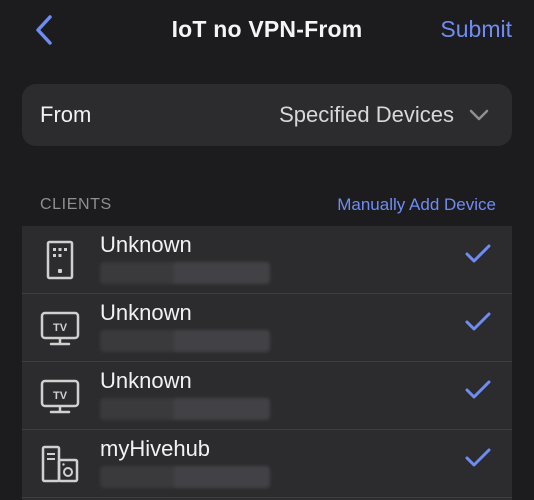 The width and height of the screenshot is (534, 500). What do you see at coordinates (416, 205) in the screenshot?
I see `manually-add-device-link: Manually Add Device` at bounding box center [416, 205].